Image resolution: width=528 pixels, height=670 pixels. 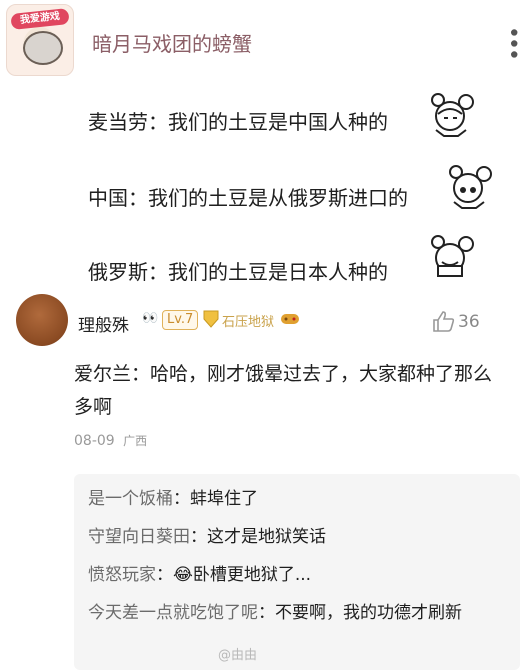 I want to click on dialog-line-1: 麦当劳：我们的土豆是中国人种的, so click(x=238, y=122).